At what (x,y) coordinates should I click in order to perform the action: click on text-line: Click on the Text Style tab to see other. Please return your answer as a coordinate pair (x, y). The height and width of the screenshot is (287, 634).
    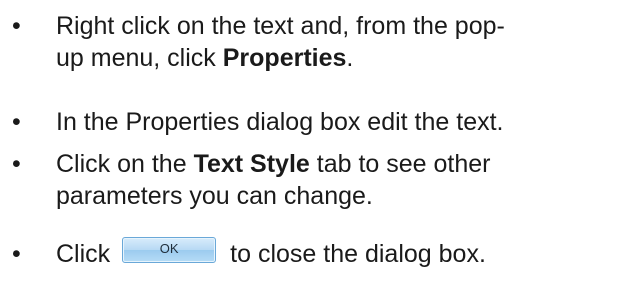
    Looking at the image, I should click on (345, 164).